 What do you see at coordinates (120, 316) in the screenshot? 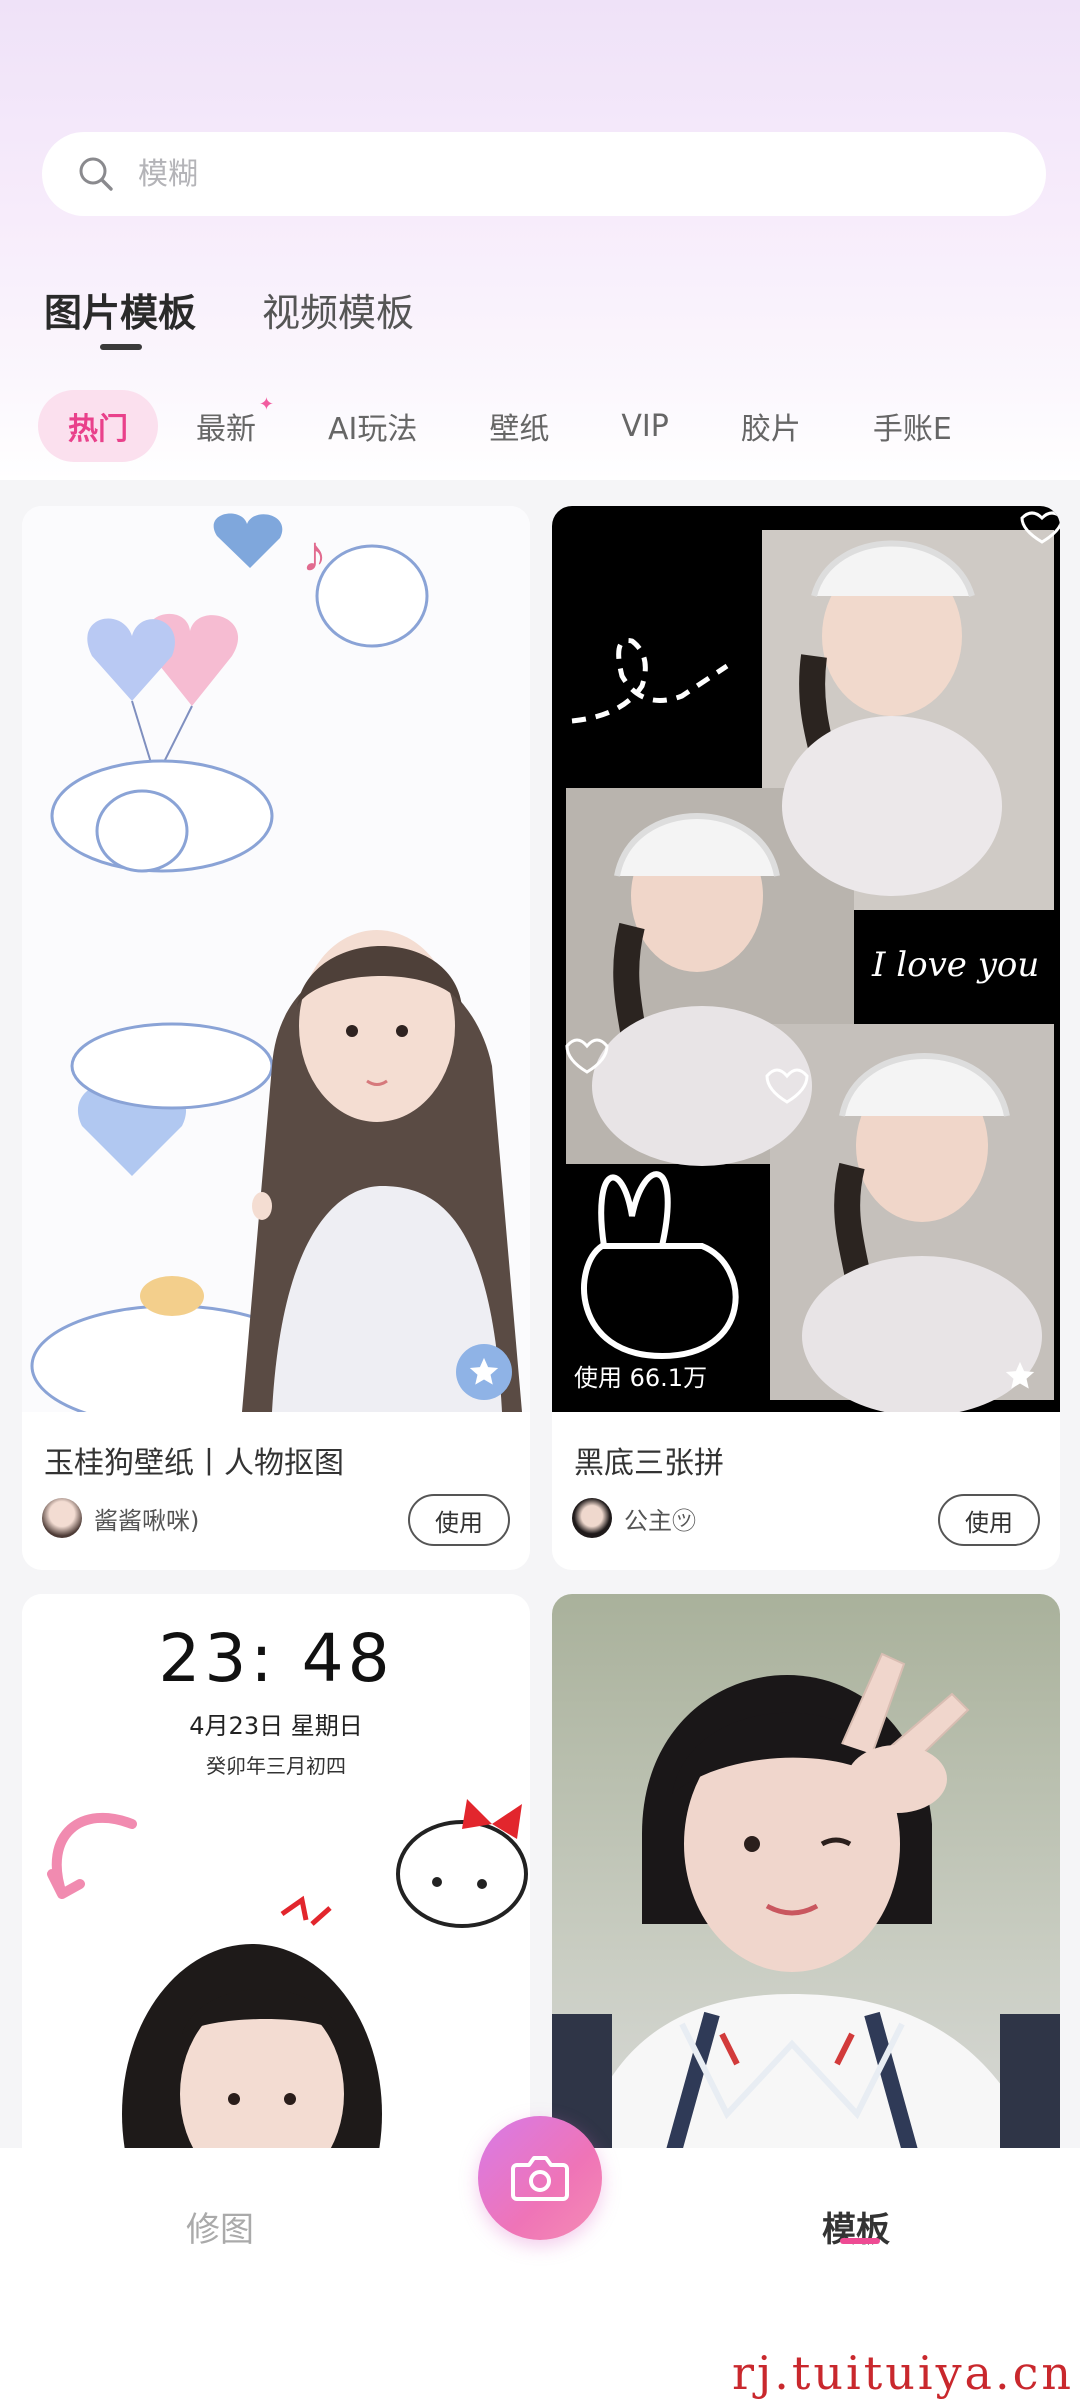
I see `tab-image-templates: 图片模板` at bounding box center [120, 316].